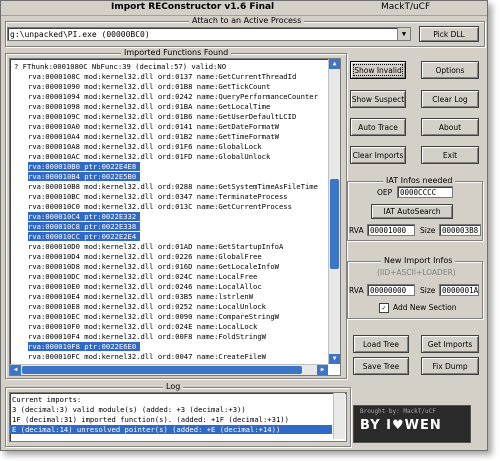  What do you see at coordinates (450, 127) in the screenshot?
I see `about-button: About` at bounding box center [450, 127].